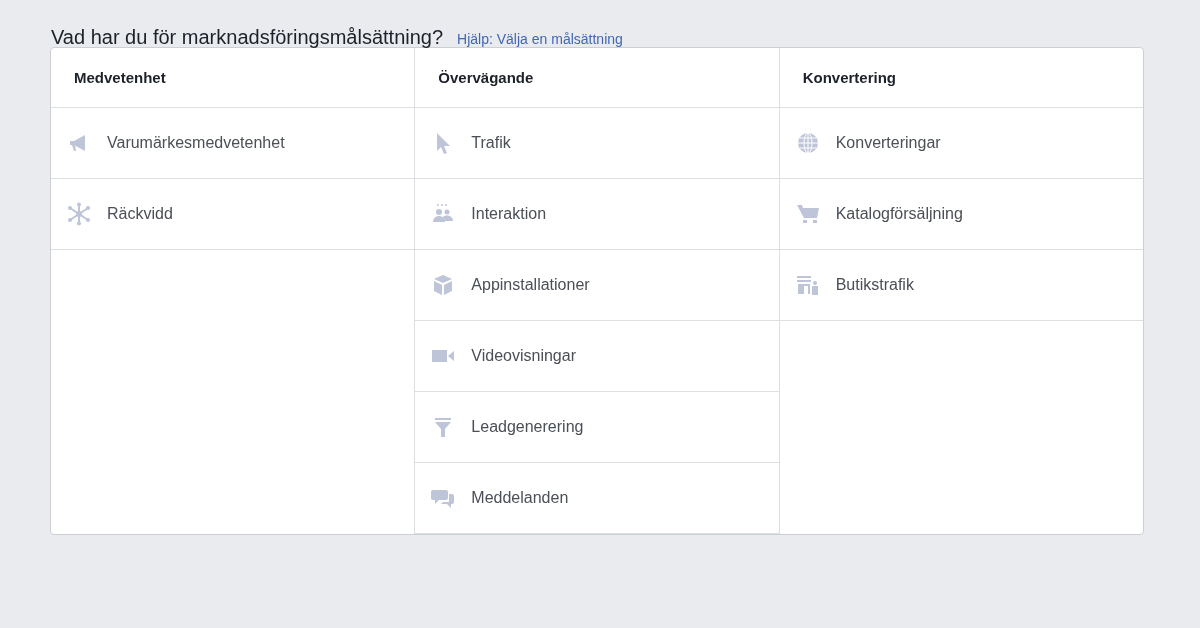 The height and width of the screenshot is (628, 1200). Describe the element at coordinates (597, 356) in the screenshot. I see `objective-option: Videovisningar` at that location.